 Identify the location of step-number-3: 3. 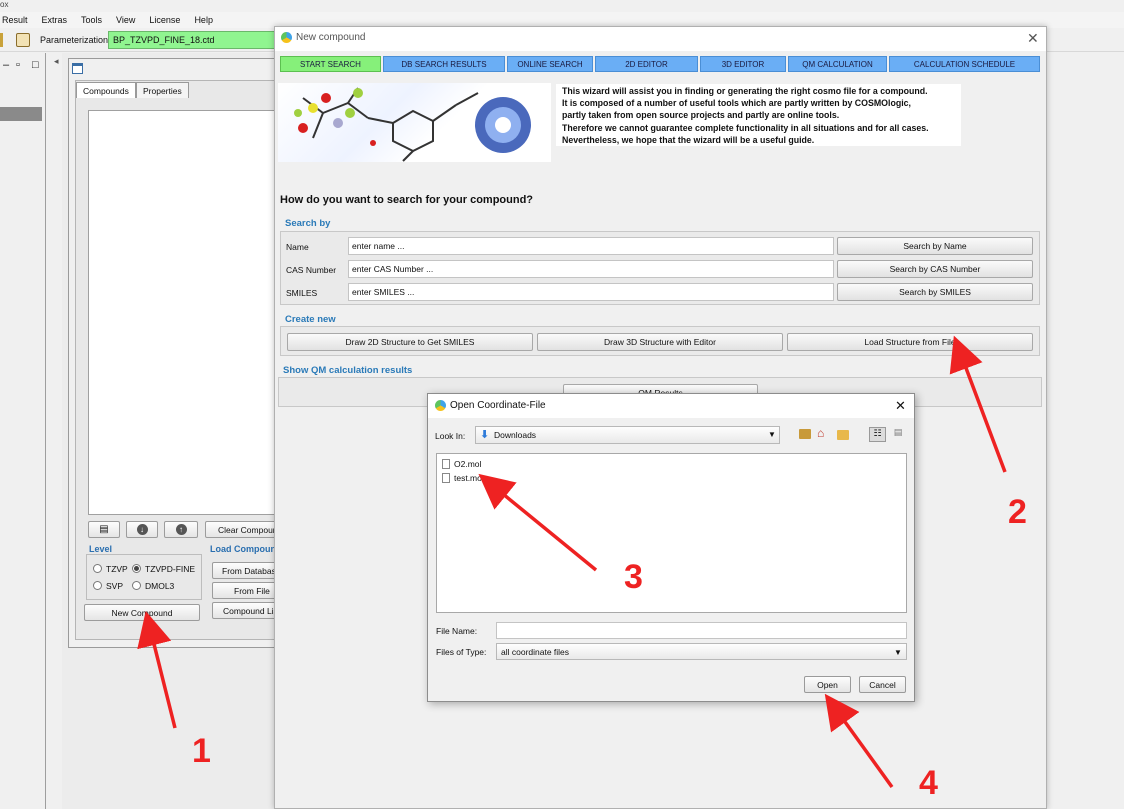
(633, 577).